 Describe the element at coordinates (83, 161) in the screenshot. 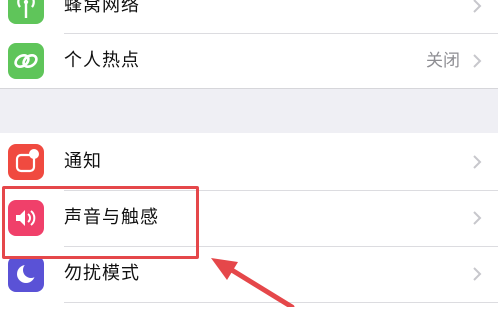

I see `settings-row-label: 通知` at that location.